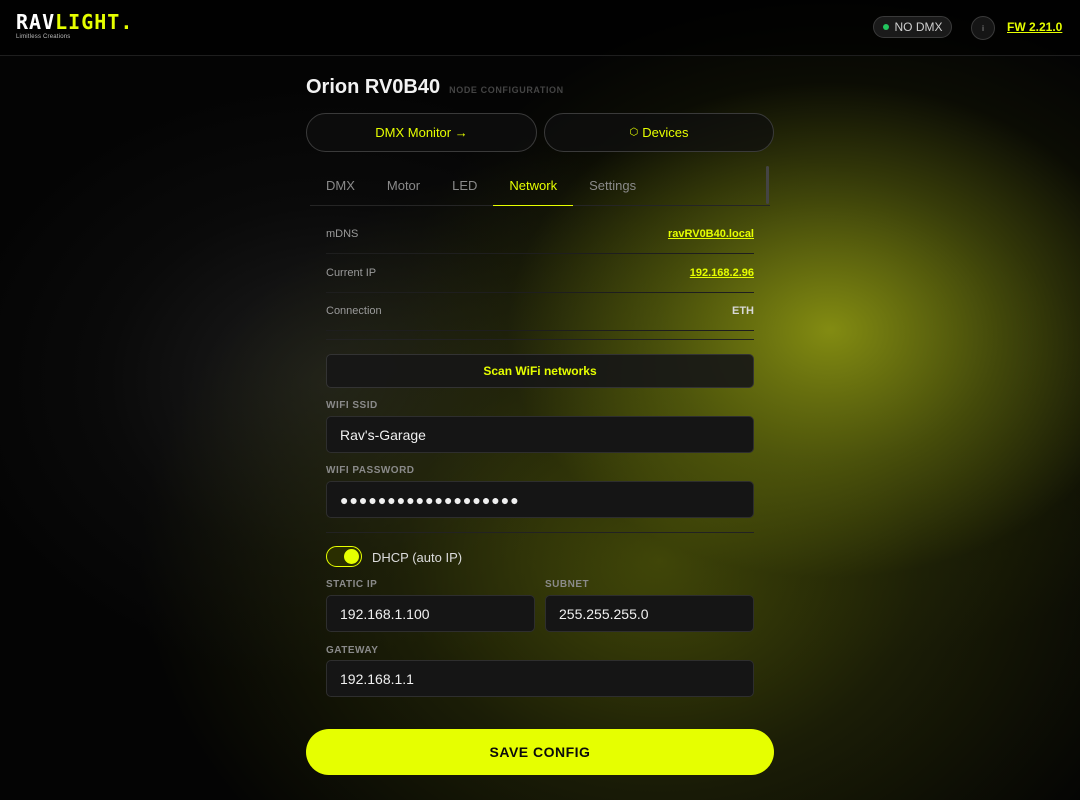 The image size is (1080, 800). Describe the element at coordinates (567, 584) in the screenshot. I see `subnet-label: SUBNET` at that location.